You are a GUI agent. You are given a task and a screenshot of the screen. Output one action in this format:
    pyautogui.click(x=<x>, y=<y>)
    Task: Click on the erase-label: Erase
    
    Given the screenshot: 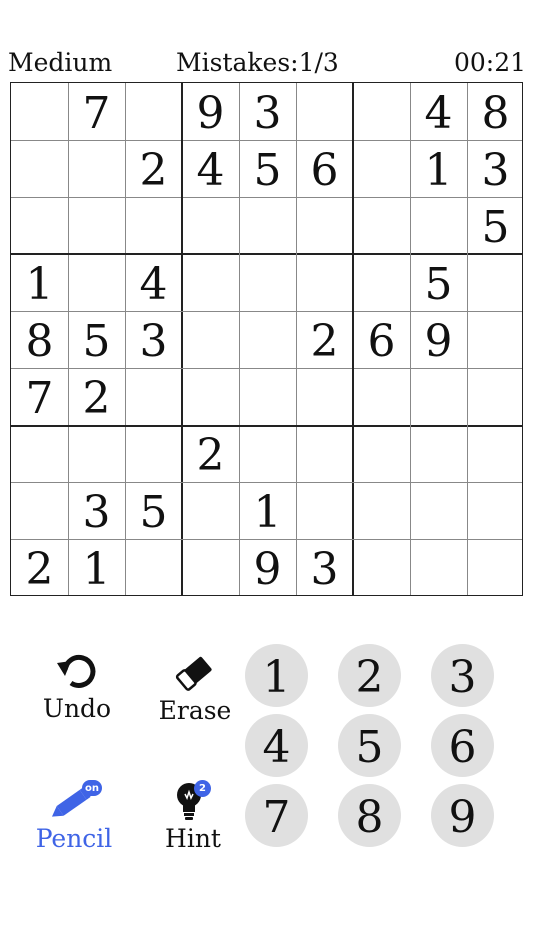 What is the action you would take?
    pyautogui.click(x=195, y=710)
    